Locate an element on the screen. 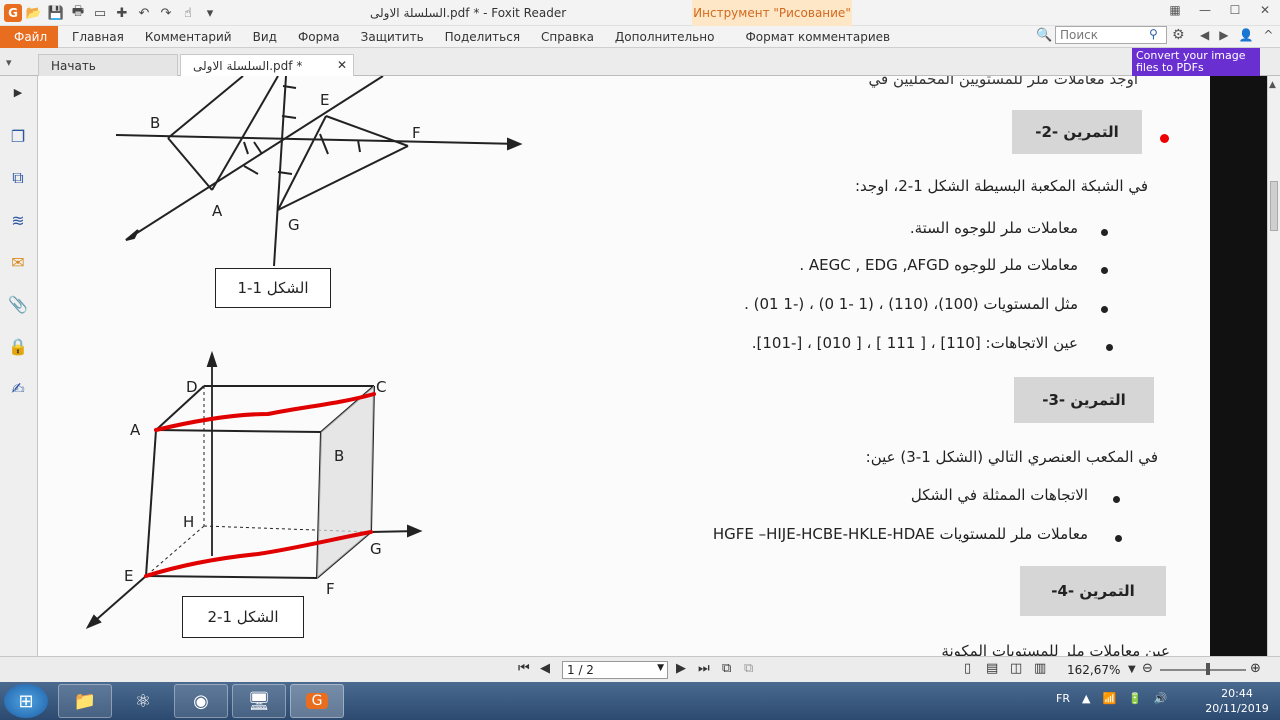 The height and width of the screenshot is (720, 1280). tab-extras: Дополнительно is located at coordinates (665, 37).